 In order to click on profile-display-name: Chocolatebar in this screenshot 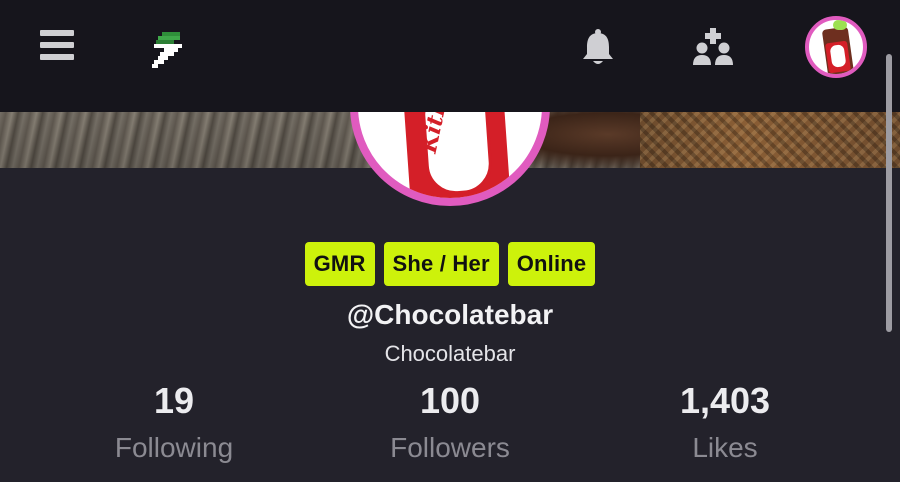, I will do `click(450, 353)`.